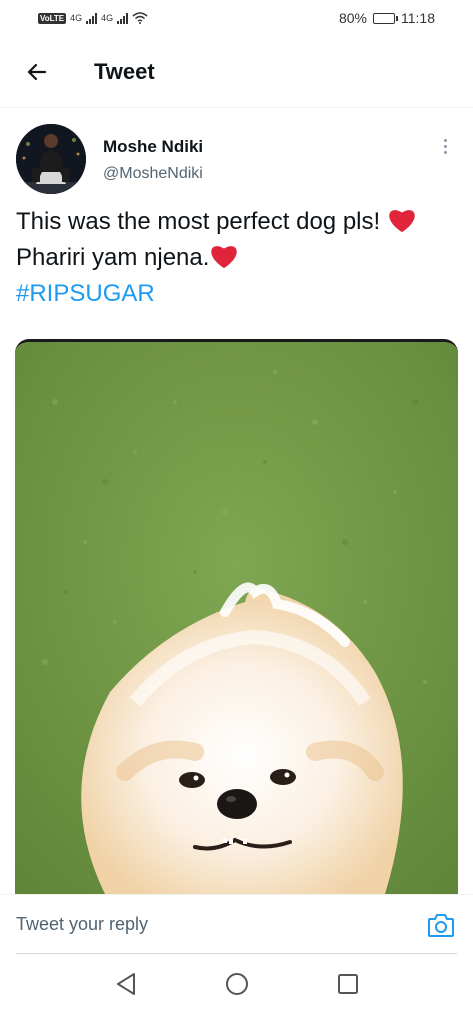 The image size is (473, 1014). What do you see at coordinates (236, 72) in the screenshot?
I see `tweet-header: Tweet` at bounding box center [236, 72].